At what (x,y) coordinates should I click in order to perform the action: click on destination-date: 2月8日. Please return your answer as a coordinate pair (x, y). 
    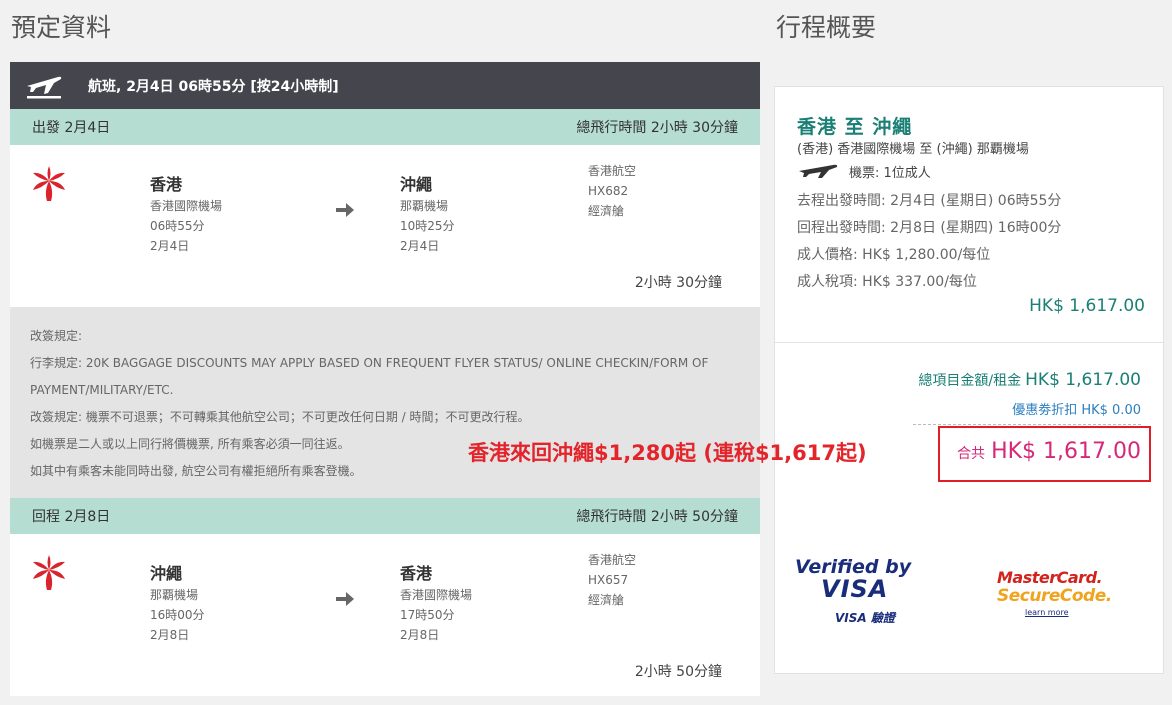
    Looking at the image, I should click on (420, 635).